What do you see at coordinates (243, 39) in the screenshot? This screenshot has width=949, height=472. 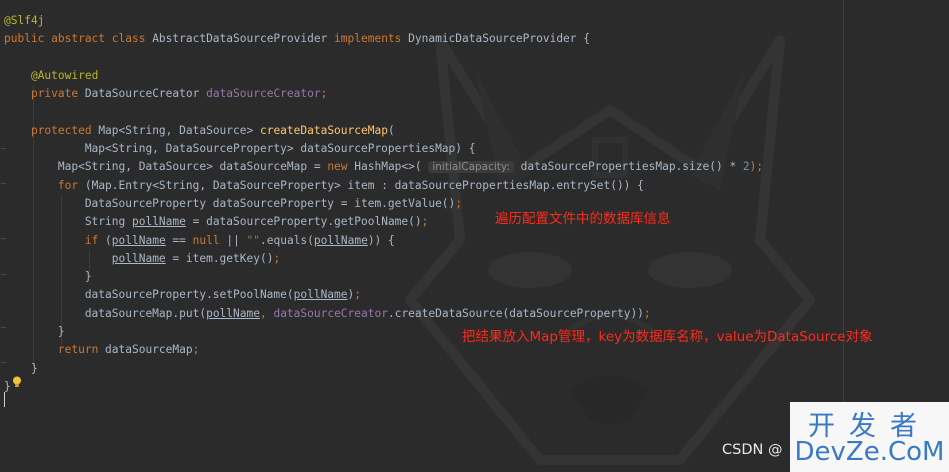 I see `code-token: AbstractDataSourceProvider` at bounding box center [243, 39].